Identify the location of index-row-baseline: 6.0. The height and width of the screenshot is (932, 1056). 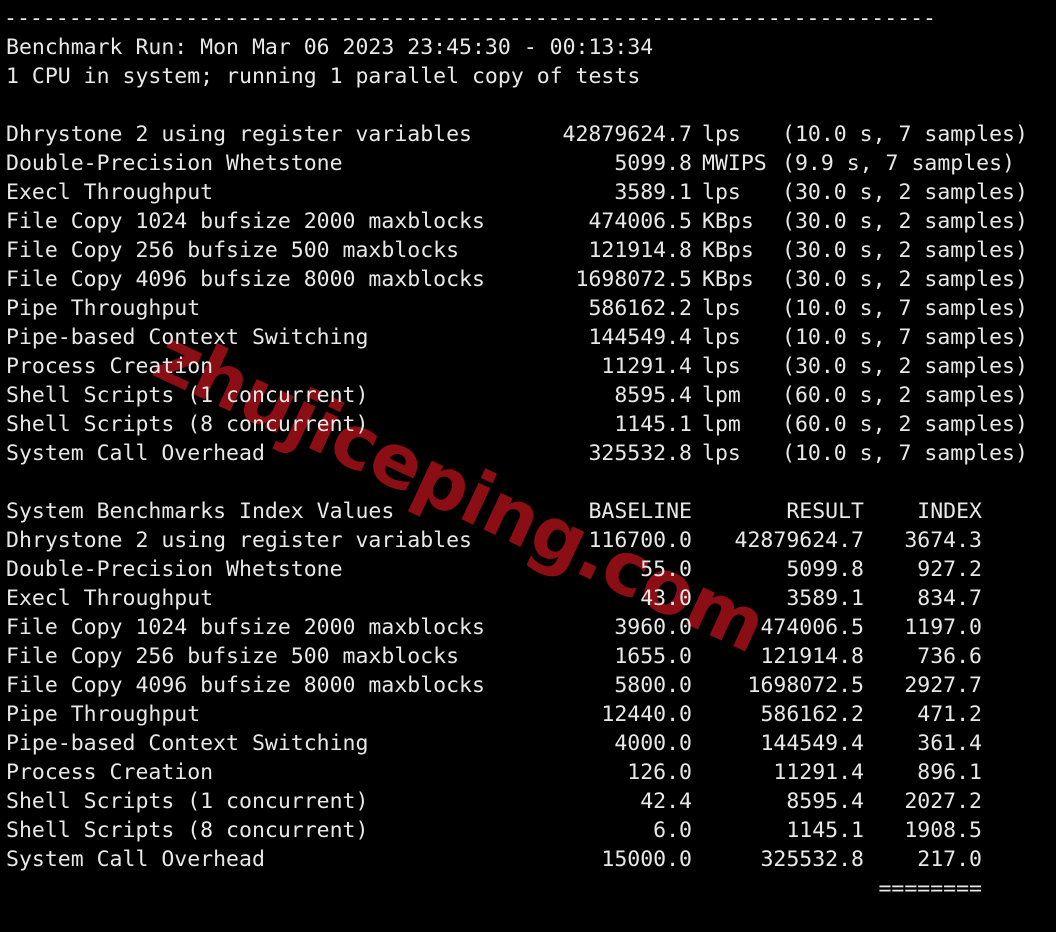
(672, 830).